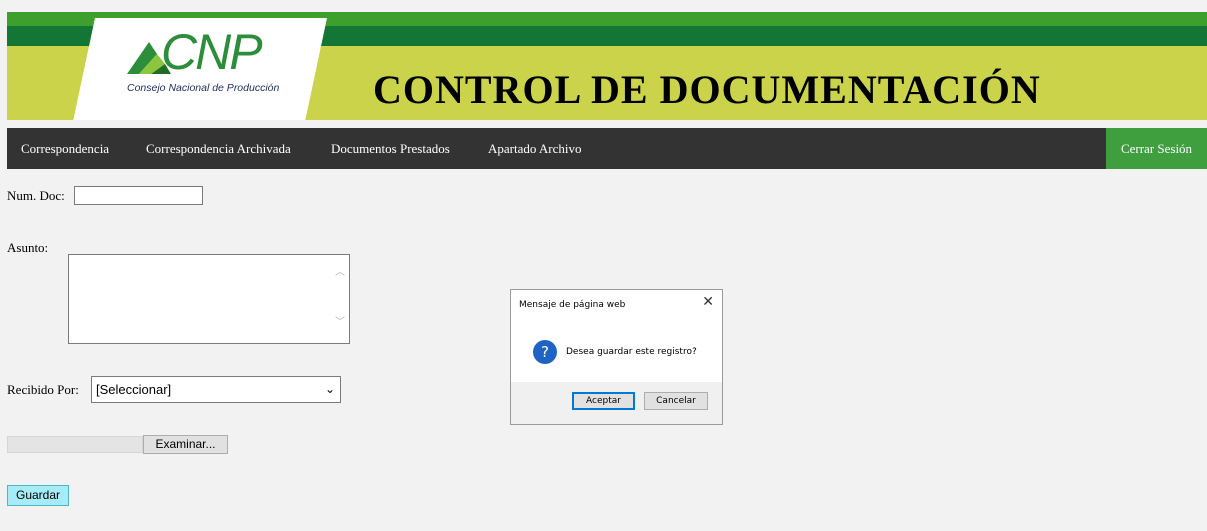 The image size is (1207, 531). Describe the element at coordinates (340, 323) in the screenshot. I see `scroll-down-icon: ﹀` at that location.